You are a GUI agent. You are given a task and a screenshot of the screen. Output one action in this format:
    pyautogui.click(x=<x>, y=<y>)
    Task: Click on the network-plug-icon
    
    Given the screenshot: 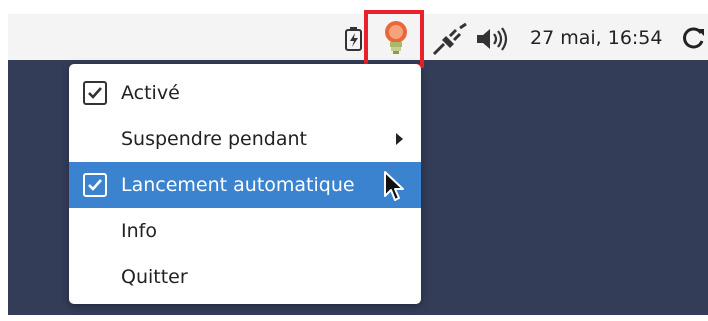 What is the action you would take?
    pyautogui.click(x=450, y=39)
    